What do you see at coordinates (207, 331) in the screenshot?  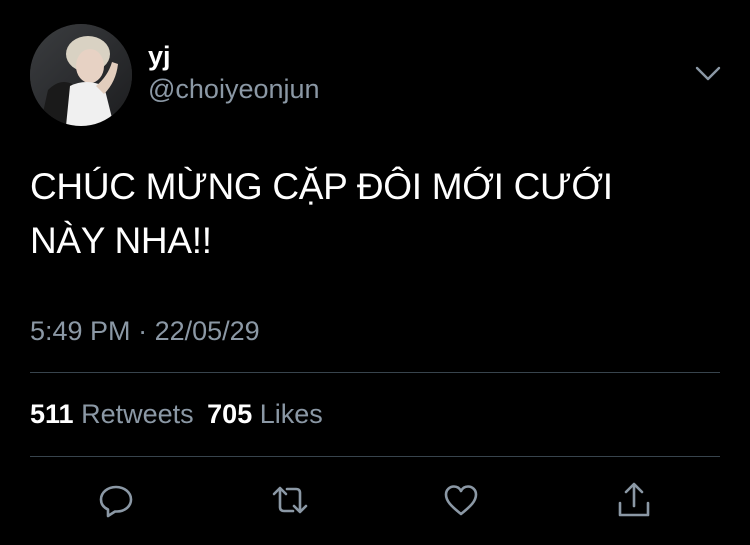 I see `tweet-date: 22/05/29` at bounding box center [207, 331].